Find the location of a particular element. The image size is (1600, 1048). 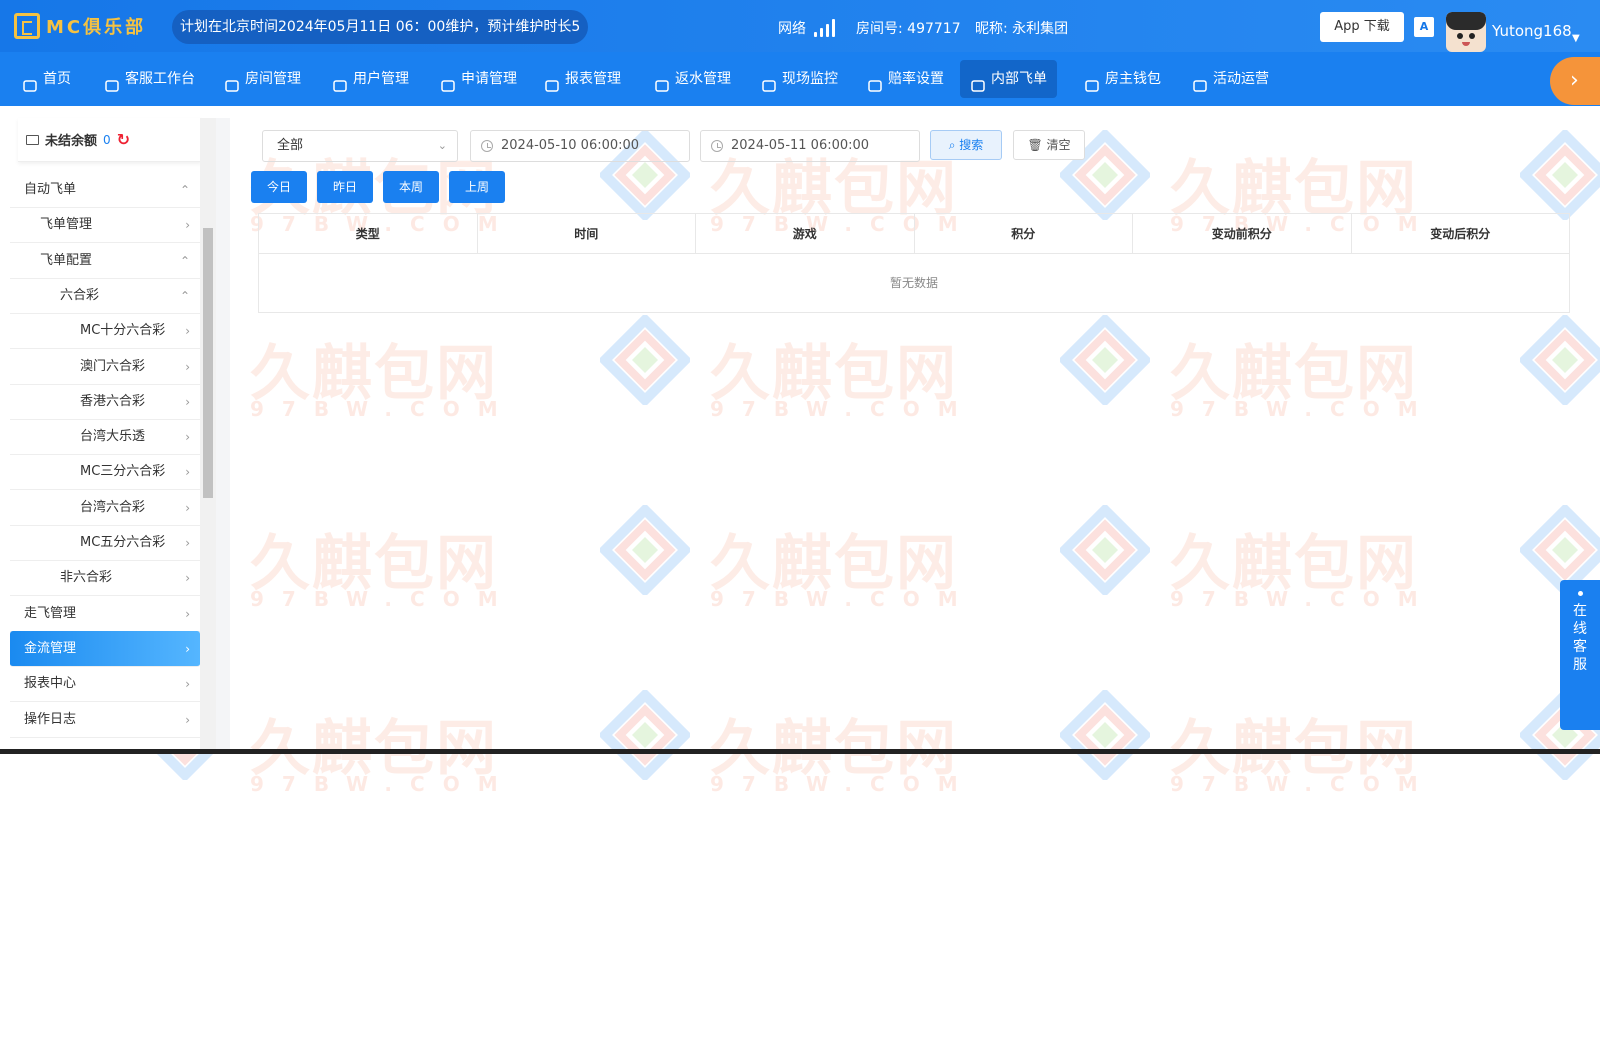

logo-text: MC俱乐部 is located at coordinates (96, 27).